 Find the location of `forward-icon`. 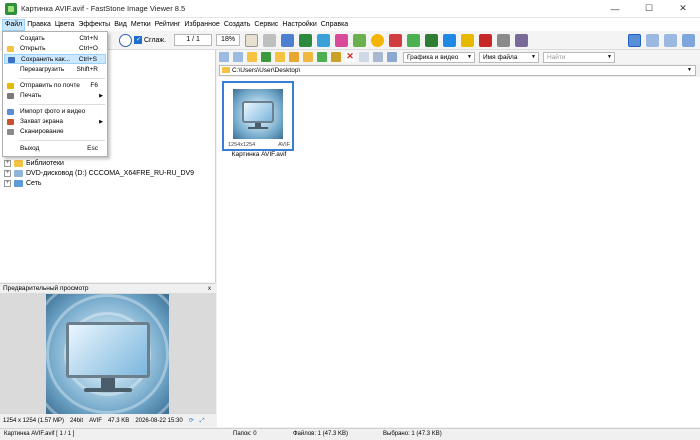

forward-icon is located at coordinates (238, 57).